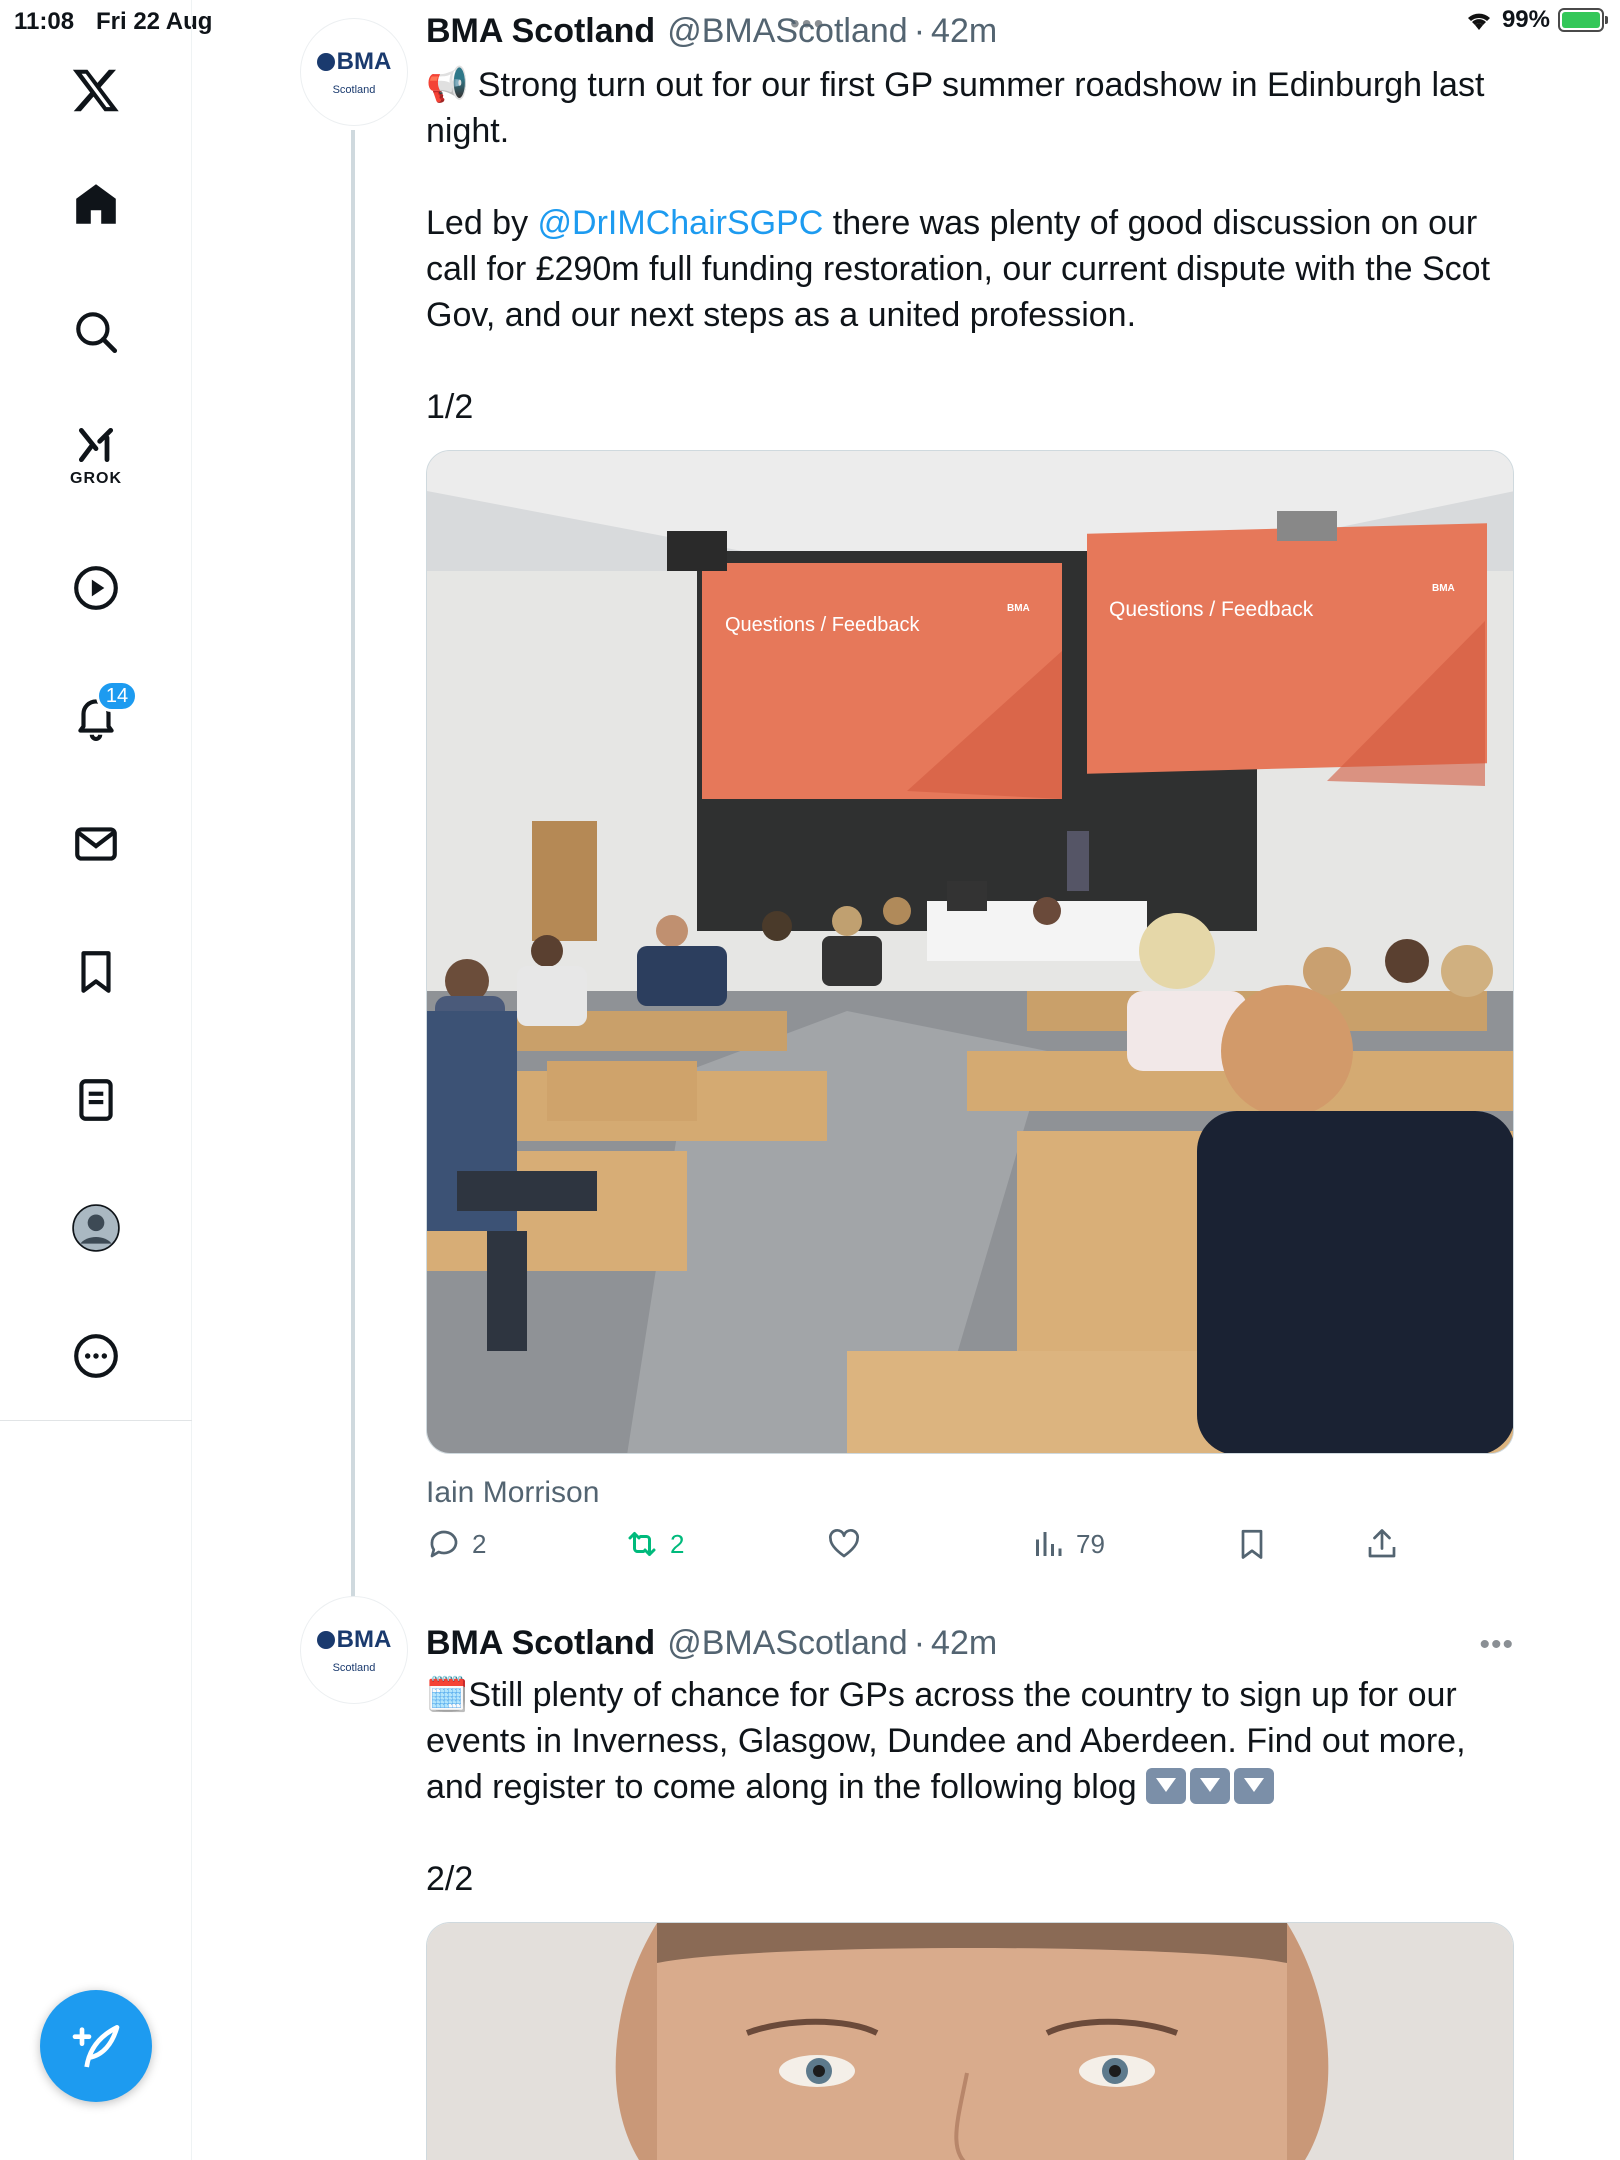  What do you see at coordinates (681, 223) in the screenshot?
I see `mention-link: @DrIMChairSGPC` at bounding box center [681, 223].